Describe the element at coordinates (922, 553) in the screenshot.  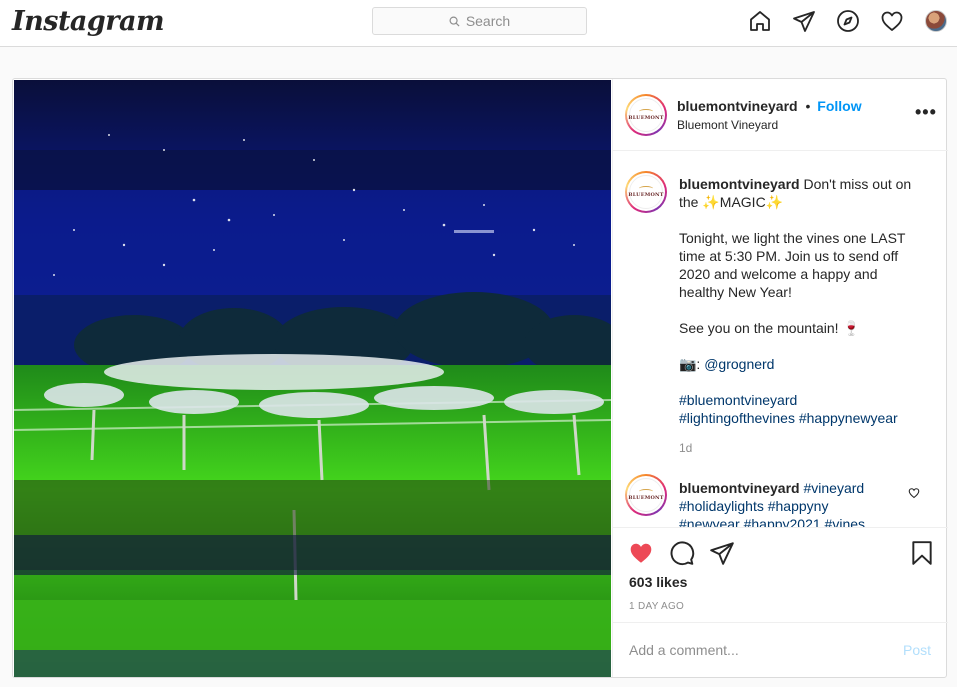
I see `save-icon` at that location.